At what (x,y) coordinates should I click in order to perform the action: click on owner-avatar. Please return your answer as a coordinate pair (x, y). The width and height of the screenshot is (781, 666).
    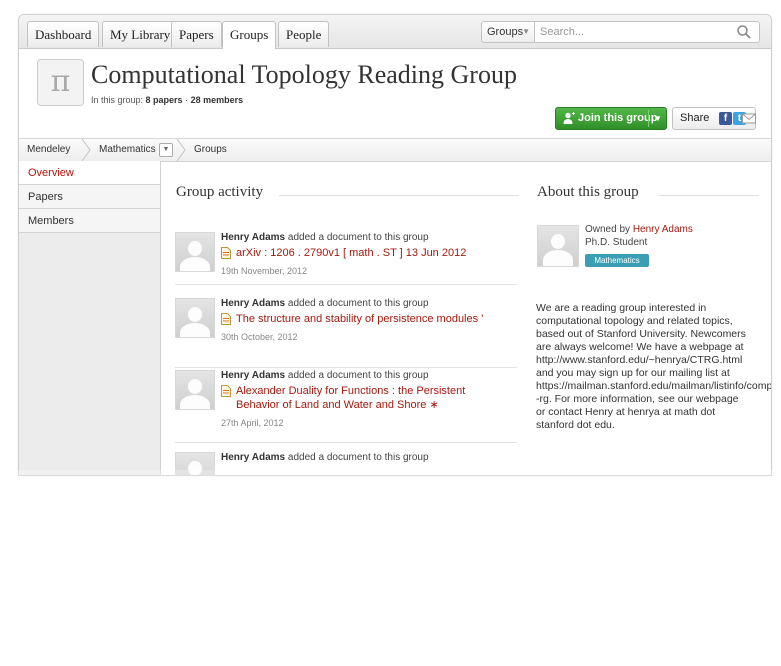
    Looking at the image, I should click on (558, 246).